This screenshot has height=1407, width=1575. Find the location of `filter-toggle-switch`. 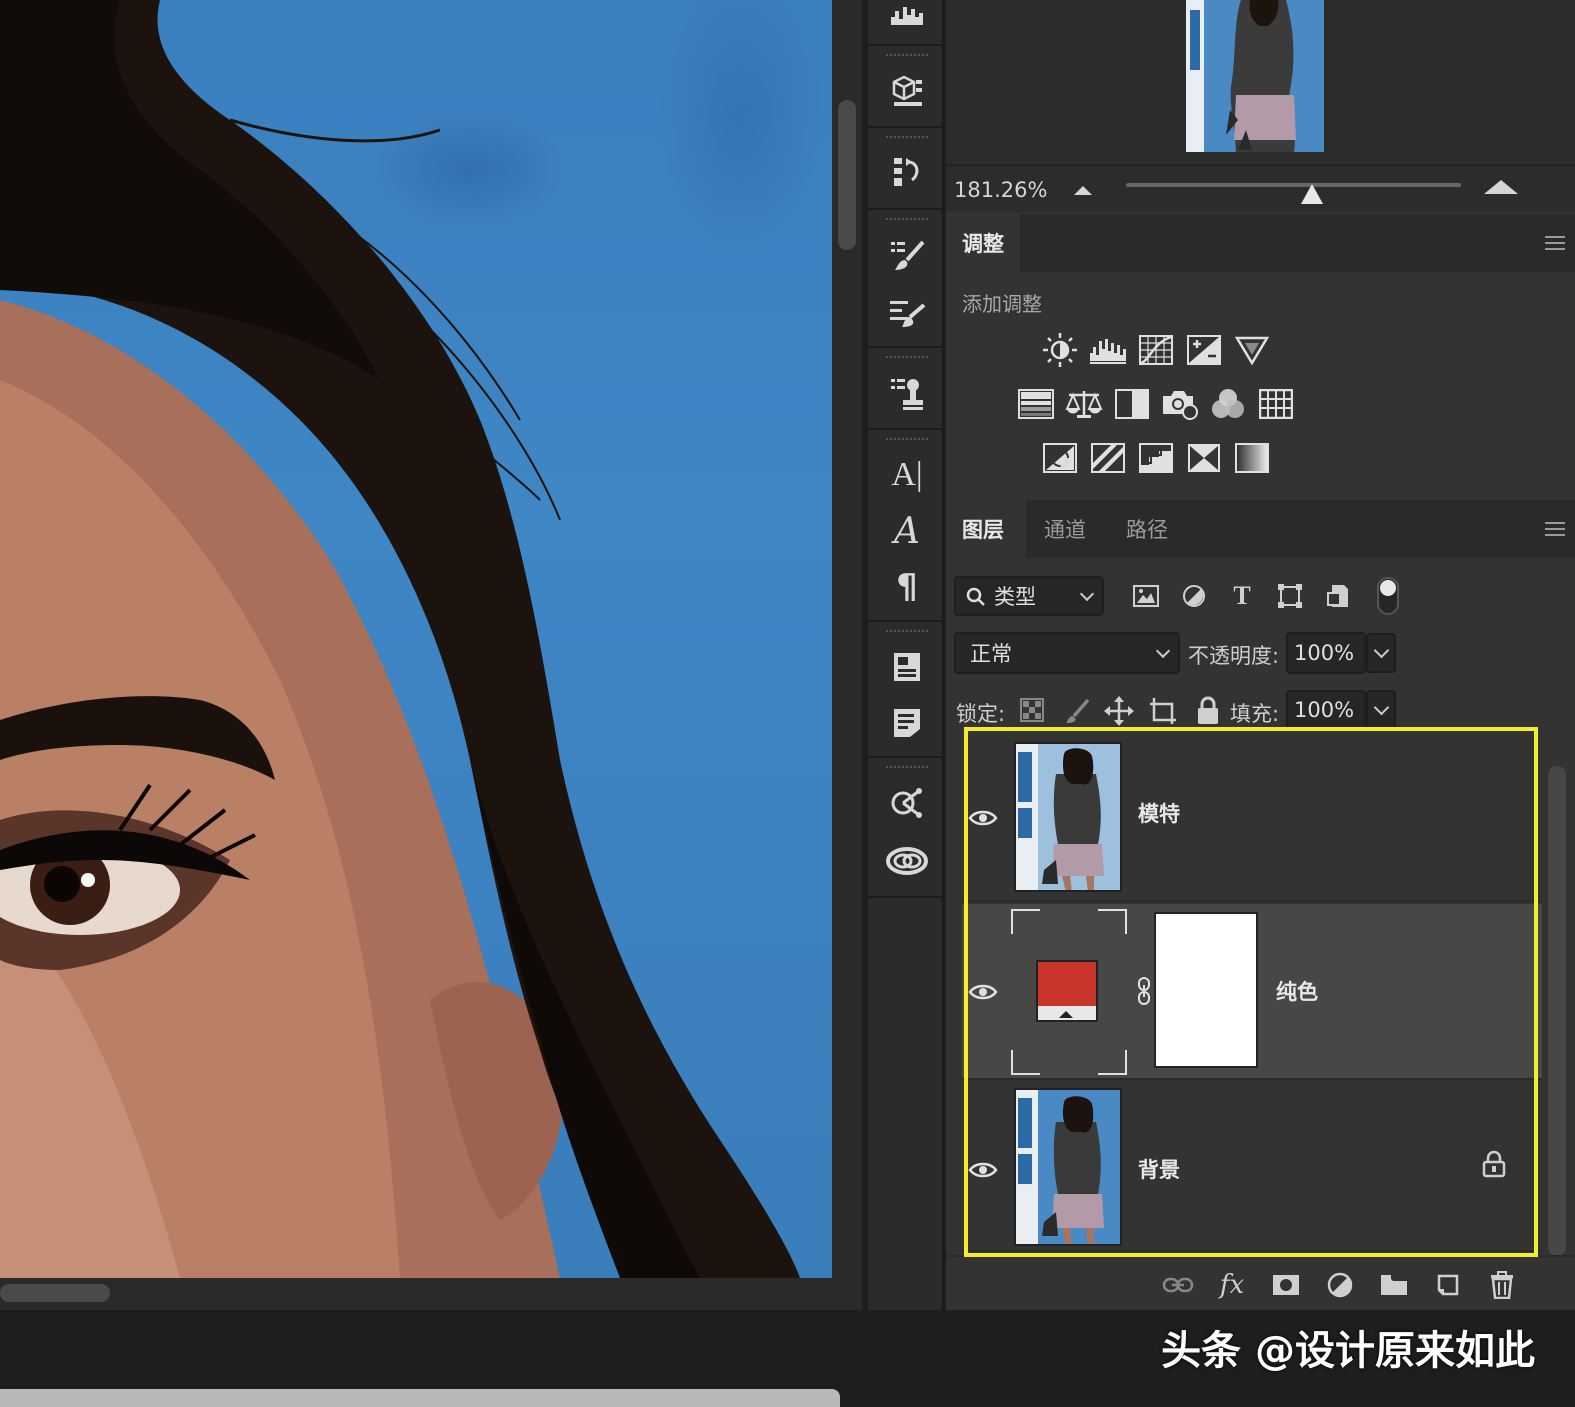

filter-toggle-switch is located at coordinates (1388, 596).